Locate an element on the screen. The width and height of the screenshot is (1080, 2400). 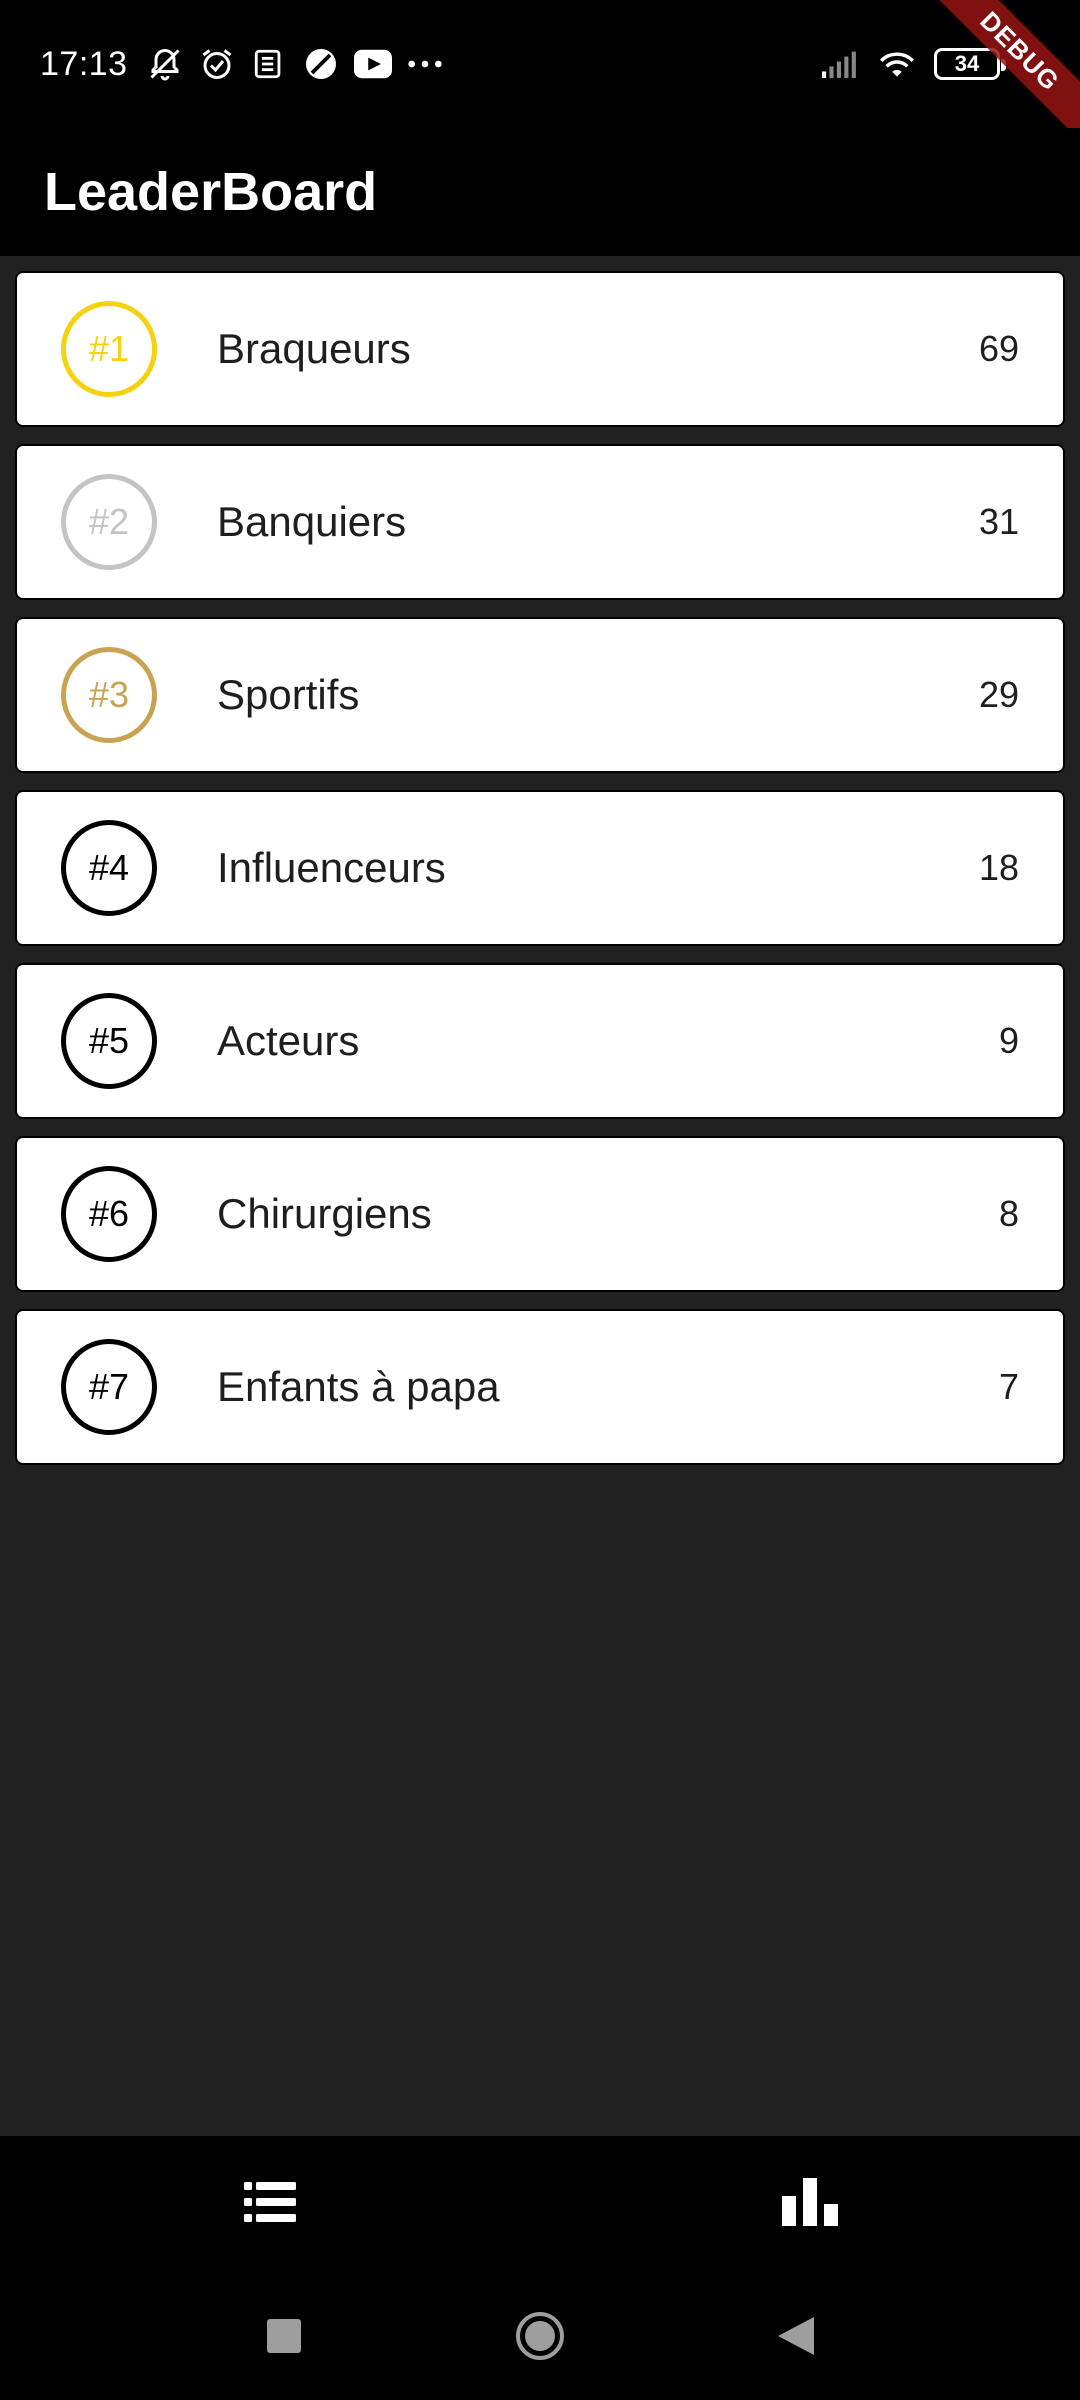
rank-badge: #6 is located at coordinates (109, 1214).